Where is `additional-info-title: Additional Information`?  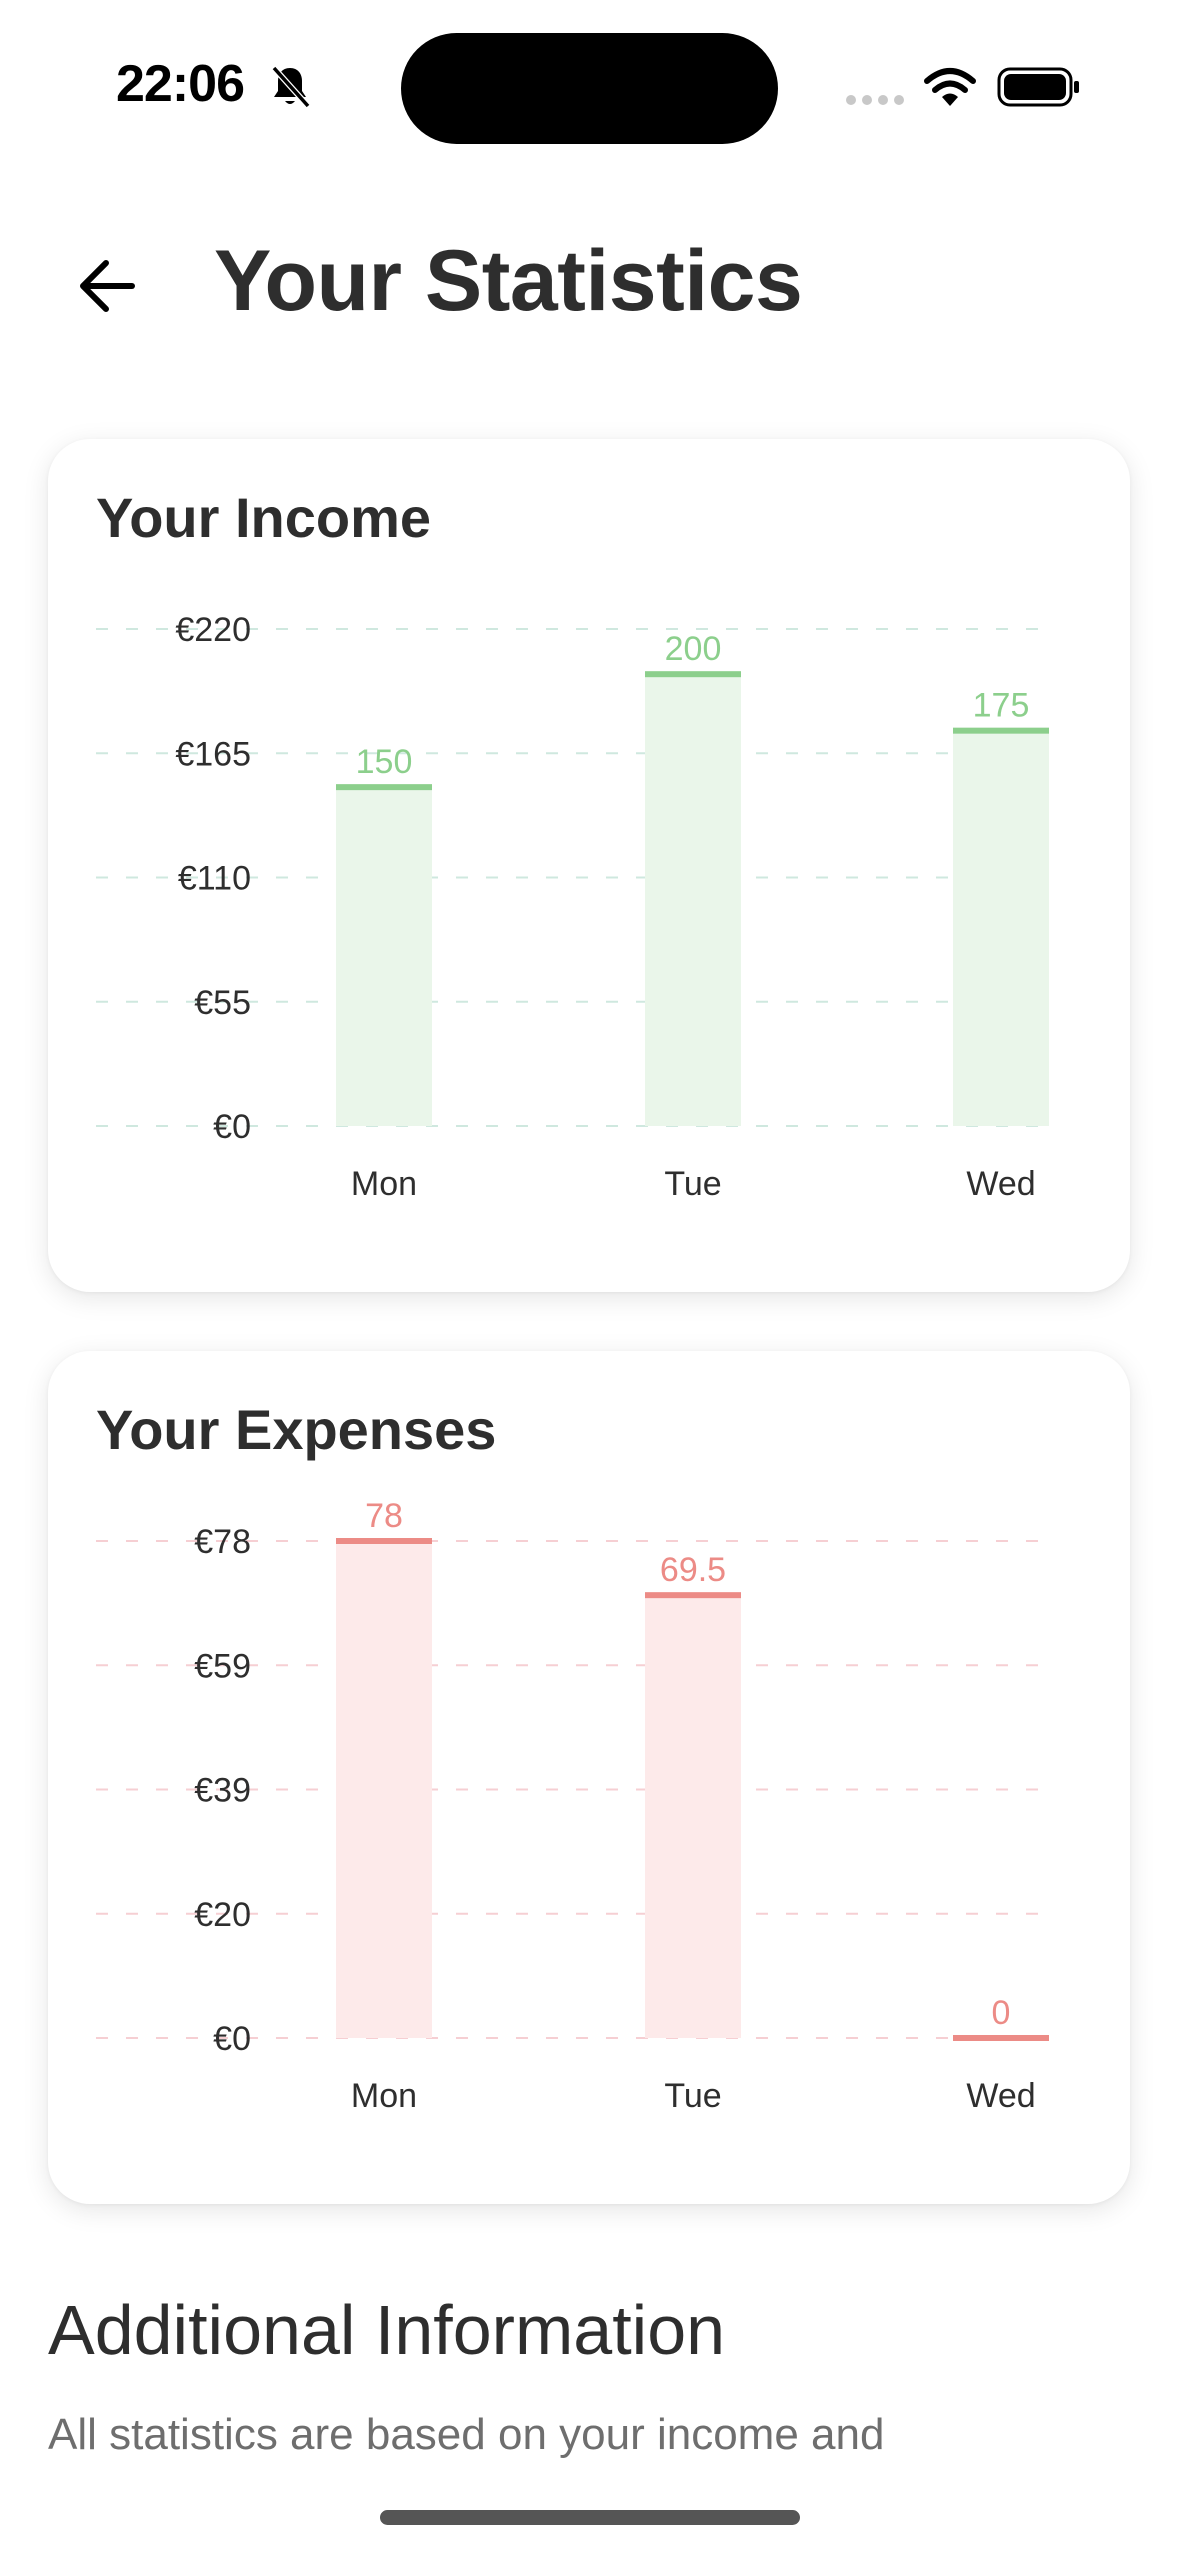 additional-info-title: Additional Information is located at coordinates (387, 2330).